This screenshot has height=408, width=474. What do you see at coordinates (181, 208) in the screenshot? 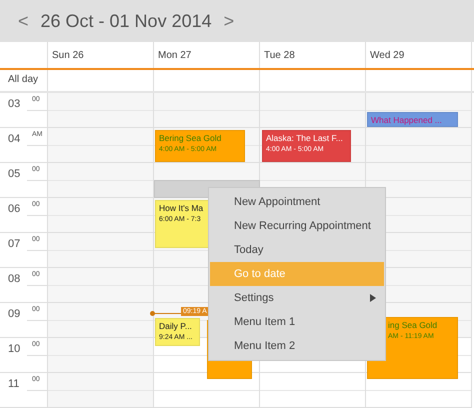
I see `appointment-title: How It's Ma` at bounding box center [181, 208].